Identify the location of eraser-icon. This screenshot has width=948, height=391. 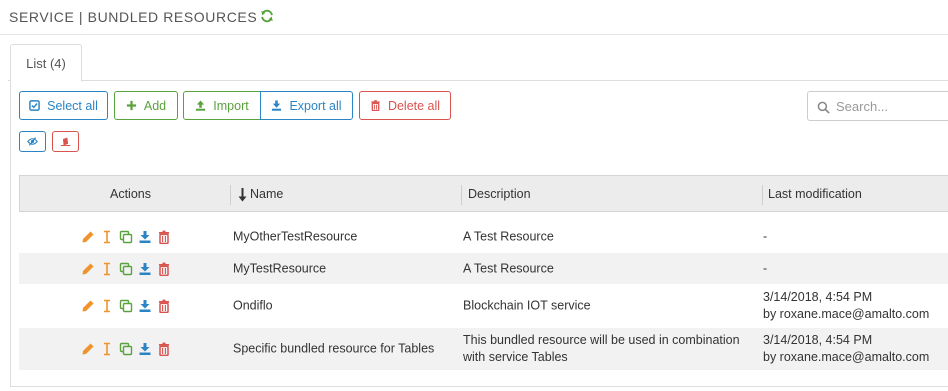
(65, 141).